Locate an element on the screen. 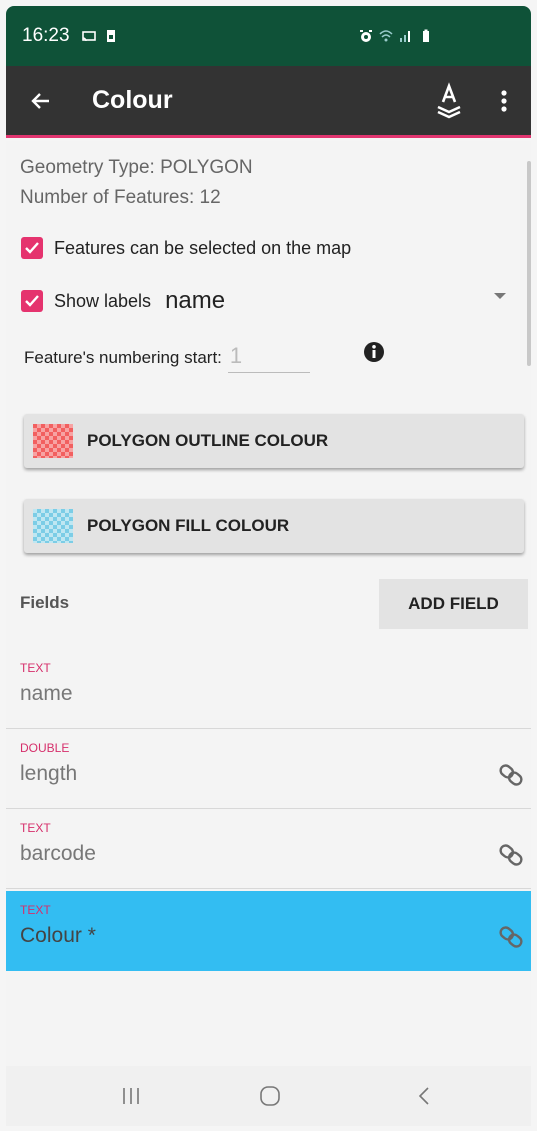 The width and height of the screenshot is (537, 1131). numbering-start-label: Feature's numbering start: is located at coordinates (123, 357).